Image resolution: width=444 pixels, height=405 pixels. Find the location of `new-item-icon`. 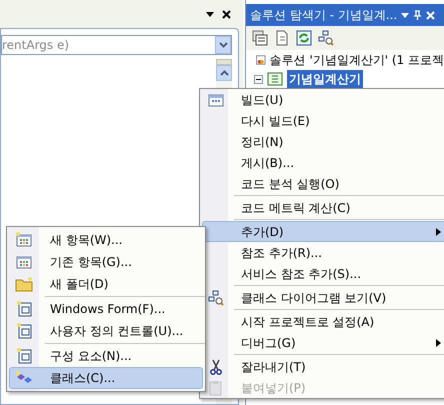

new-item-icon is located at coordinates (24, 240).